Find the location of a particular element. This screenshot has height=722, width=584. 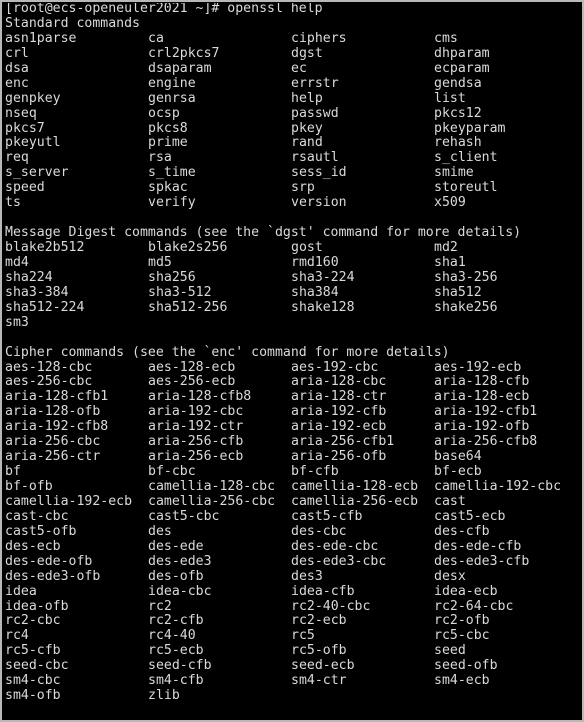

command-cell: ec is located at coordinates (299, 68).